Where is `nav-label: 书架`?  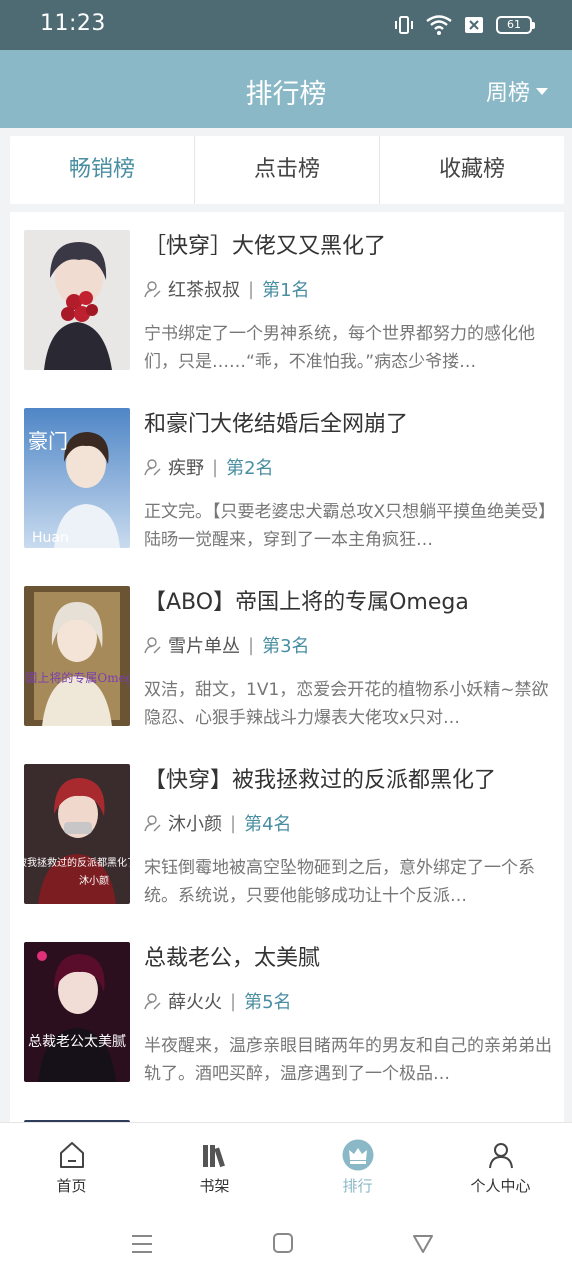 nav-label: 书架 is located at coordinates (214, 1186).